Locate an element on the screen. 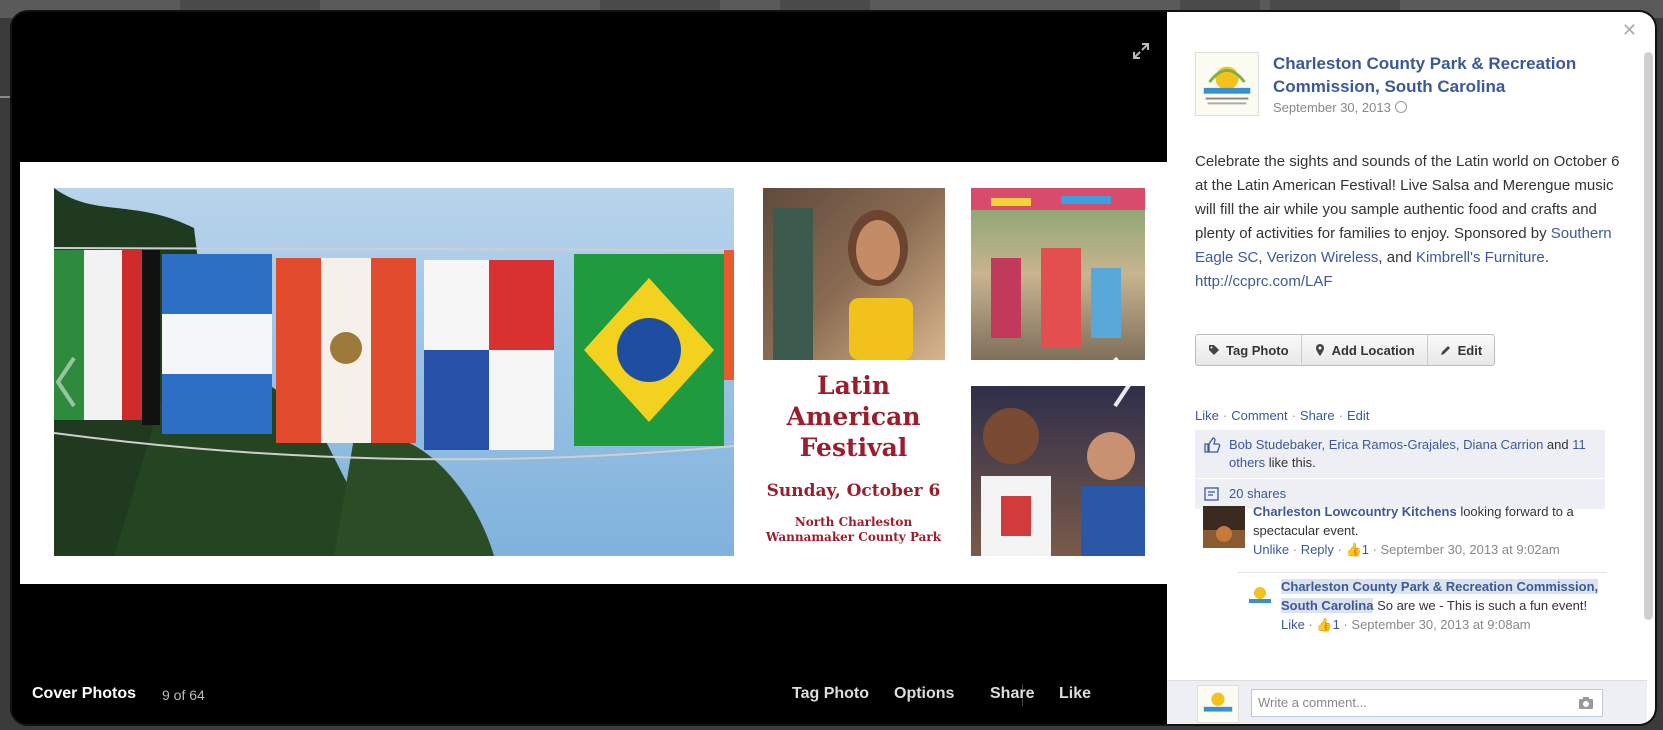 The height and width of the screenshot is (730, 1663). reply-comment-link: Reply is located at coordinates (1317, 549).